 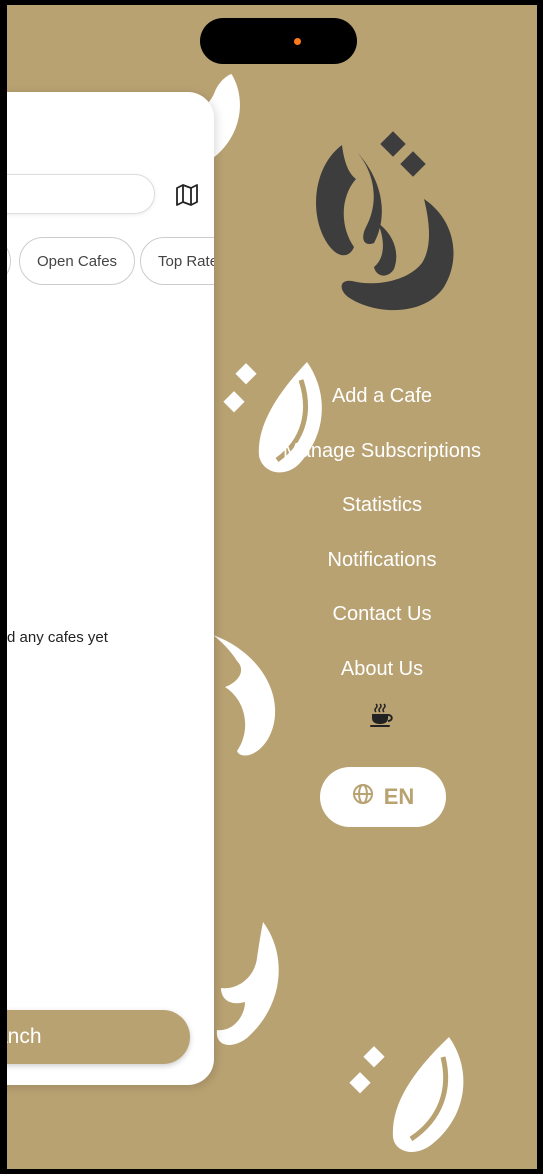 I want to click on empty-state-message: d any cafes yet, so click(x=57, y=637).